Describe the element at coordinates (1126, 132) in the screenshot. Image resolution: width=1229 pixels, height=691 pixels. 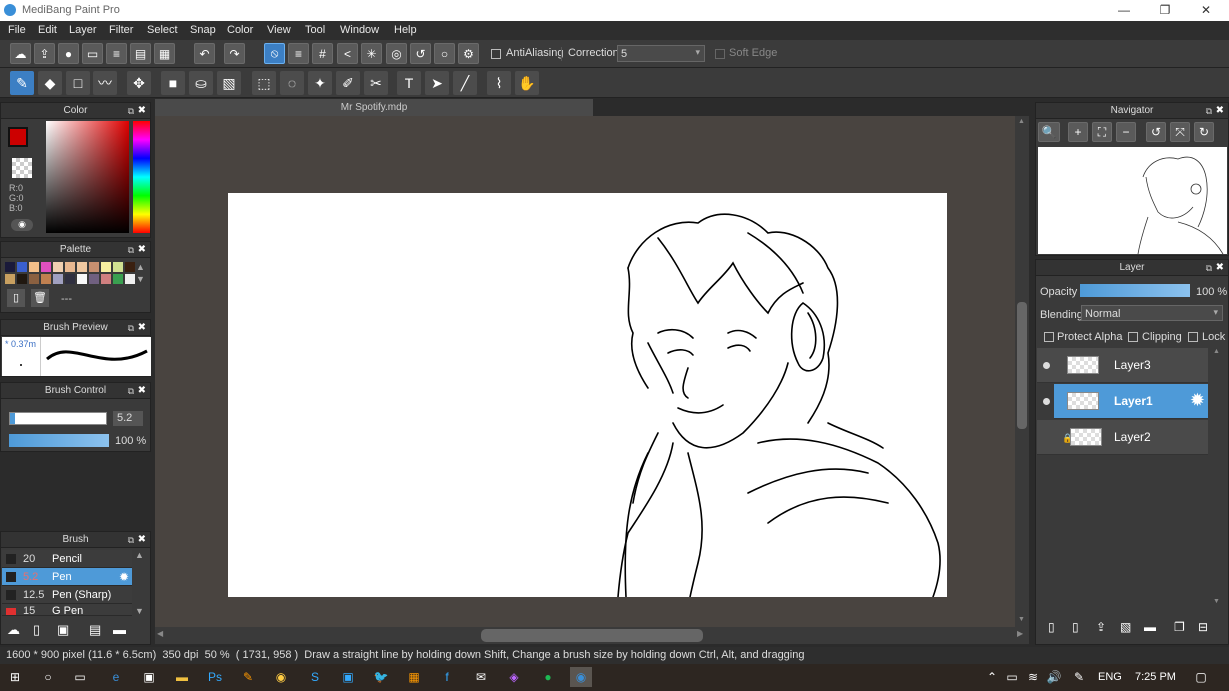
I see `zoom-out-icon: −` at that location.